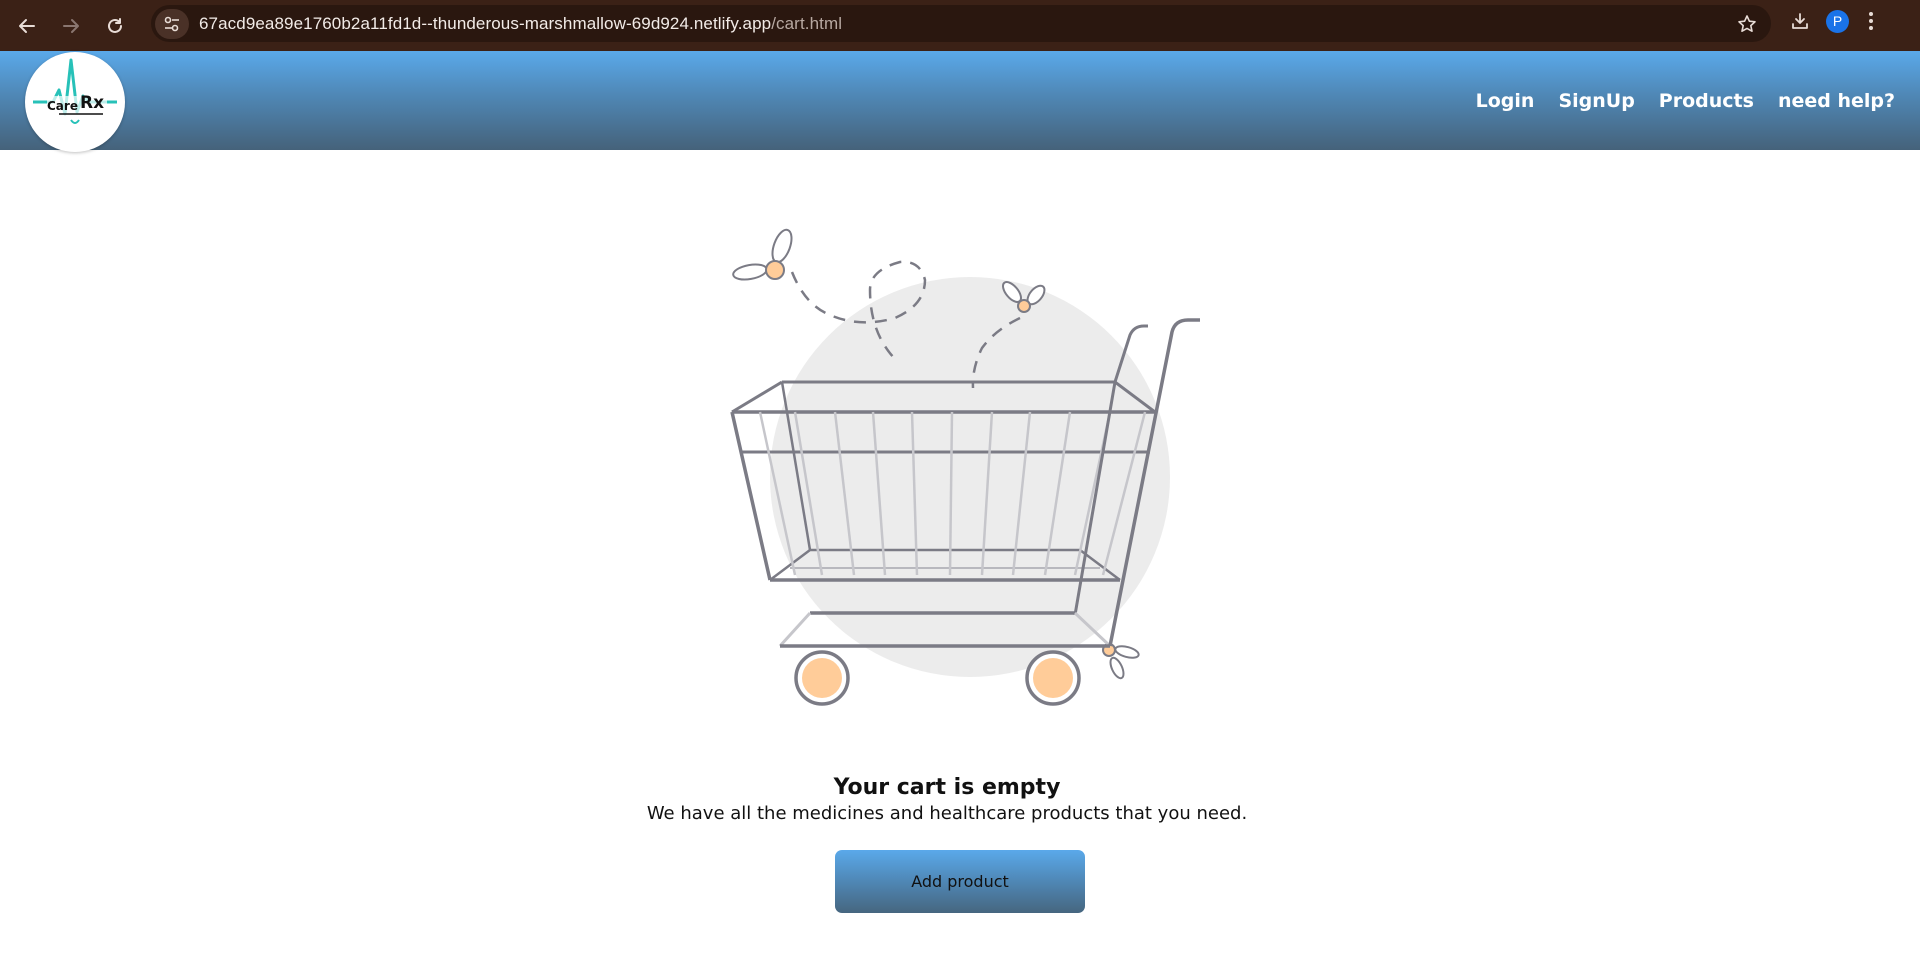 The image size is (1920, 972). Describe the element at coordinates (947, 787) in the screenshot. I see `empty-cart-title: Your cart is empty` at that location.